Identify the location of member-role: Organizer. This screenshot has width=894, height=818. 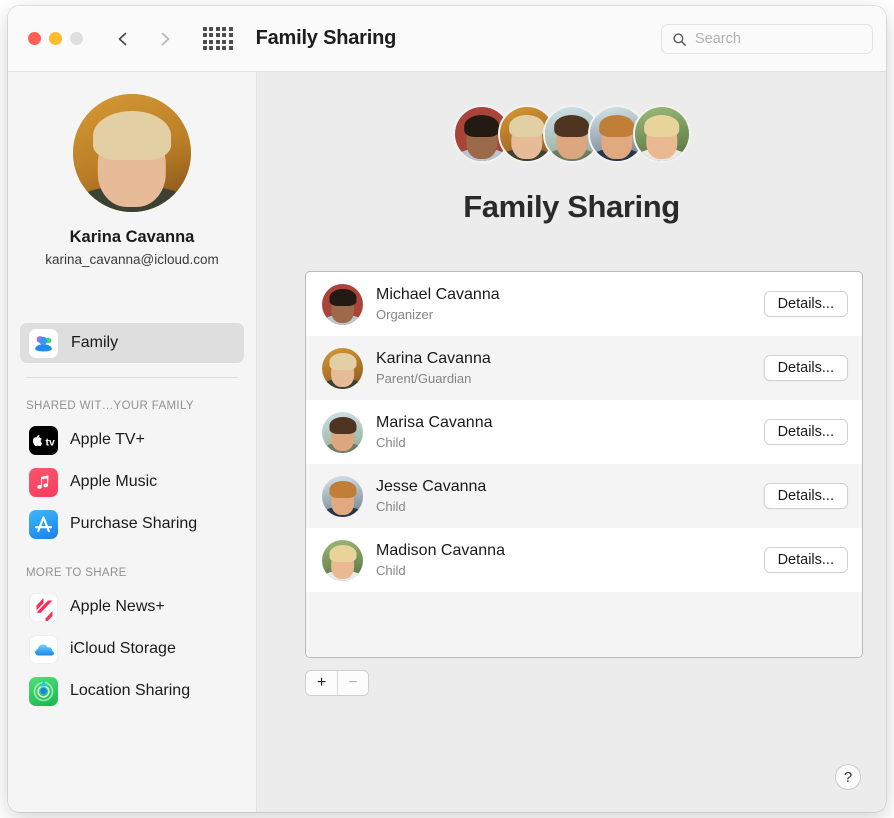
(405, 314).